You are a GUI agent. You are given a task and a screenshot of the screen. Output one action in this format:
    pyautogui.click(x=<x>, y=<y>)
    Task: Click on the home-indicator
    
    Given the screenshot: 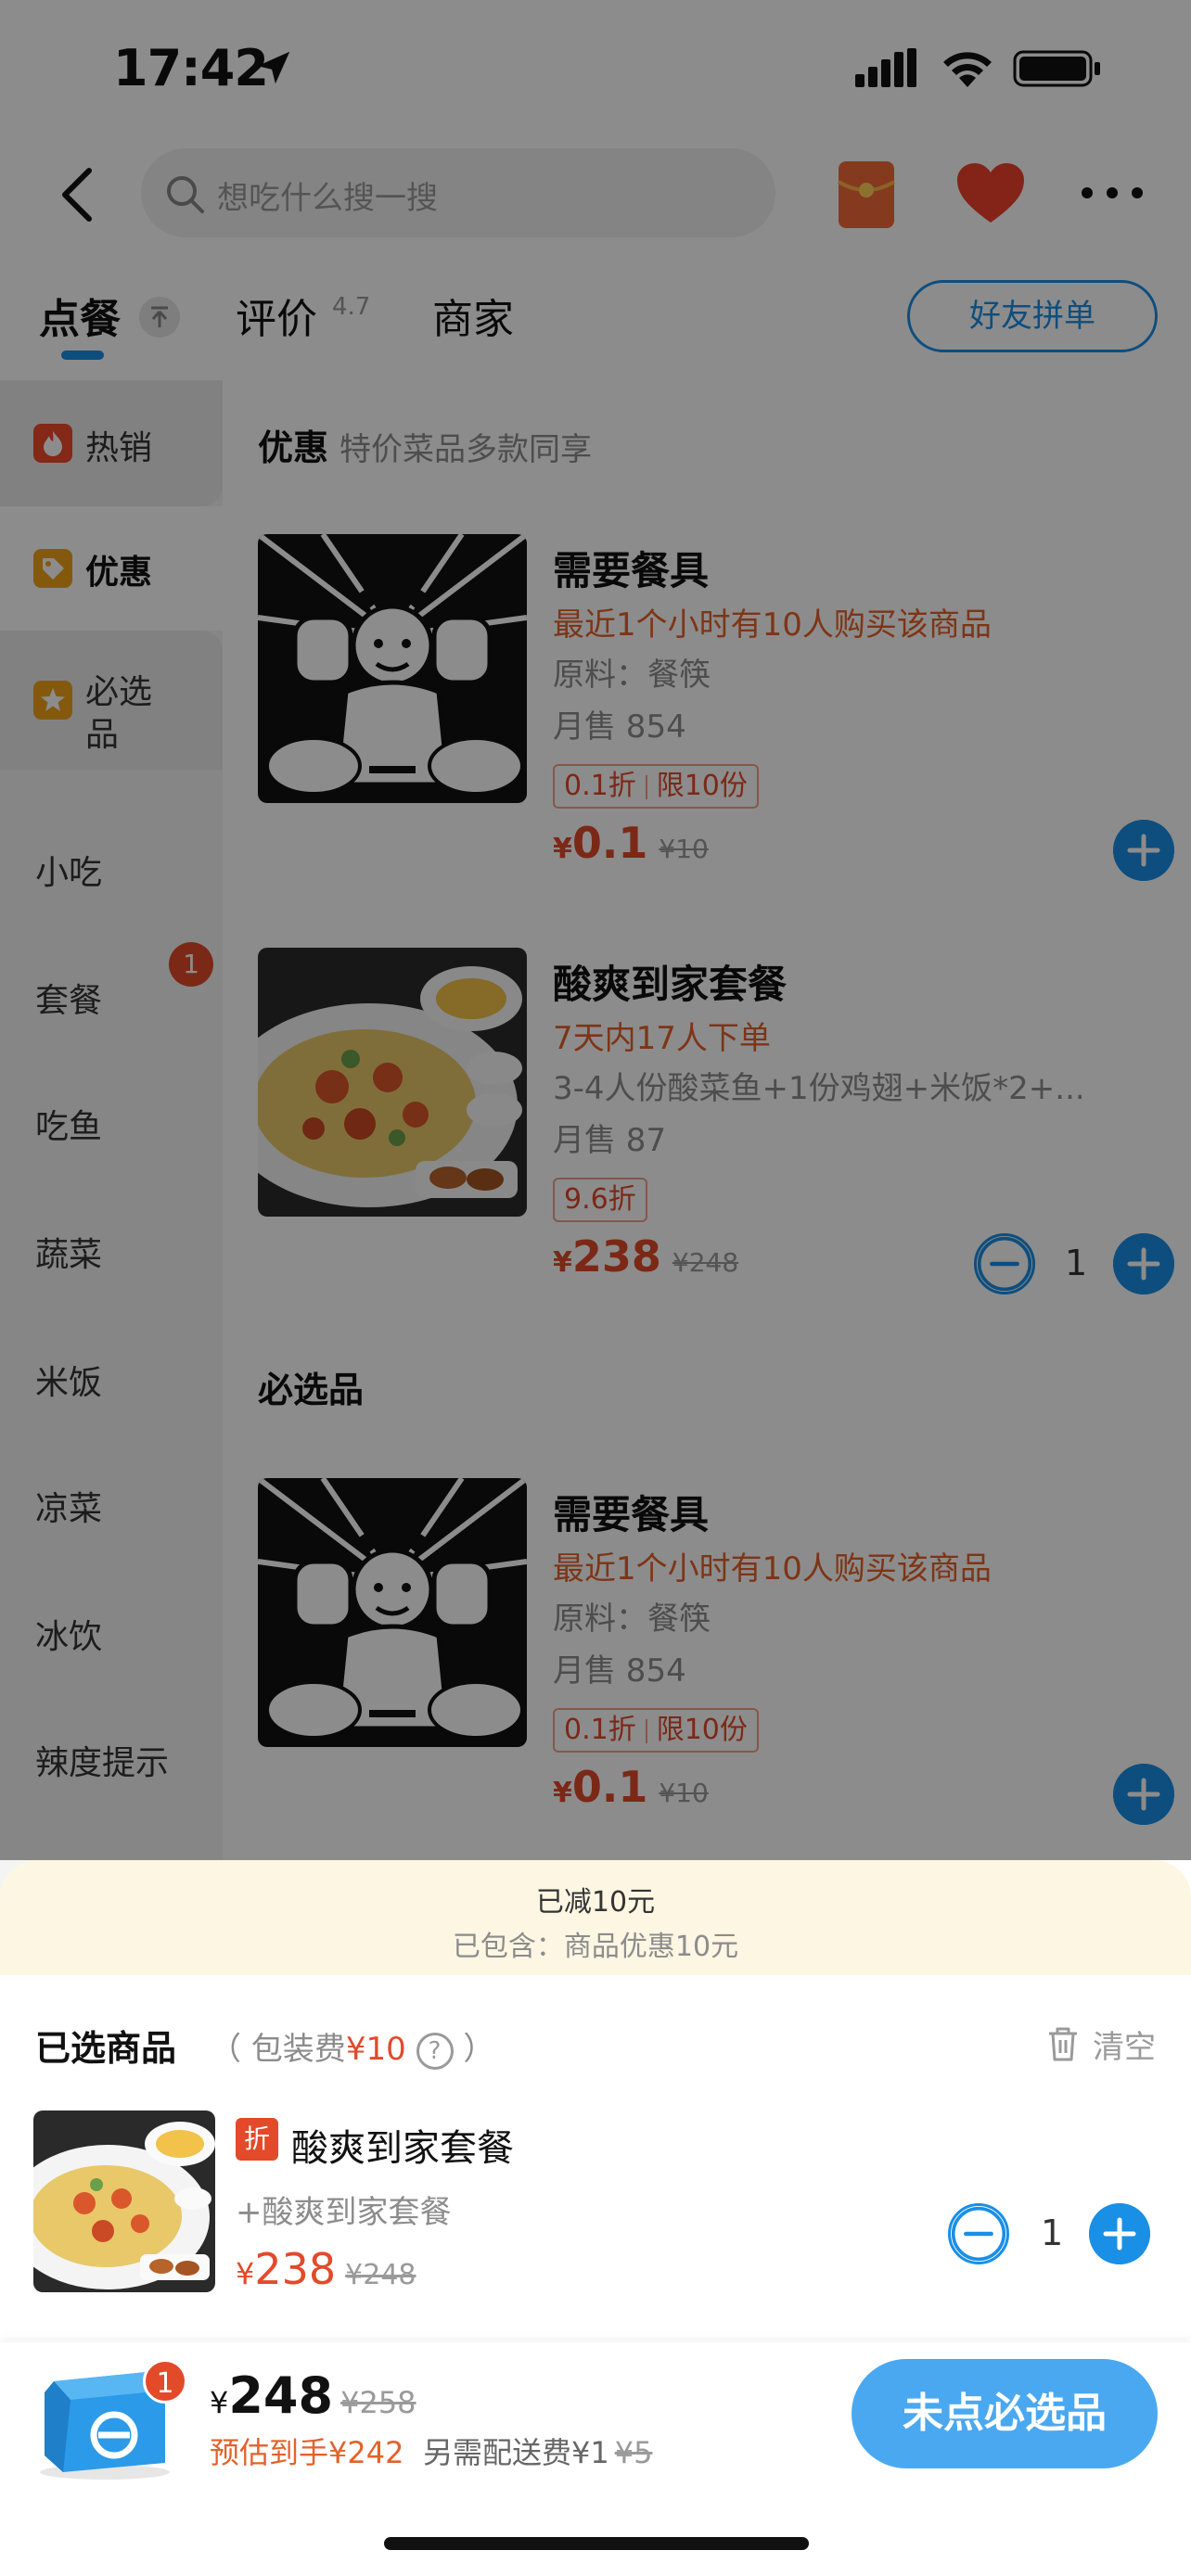 What is the action you would take?
    pyautogui.click(x=597, y=2543)
    